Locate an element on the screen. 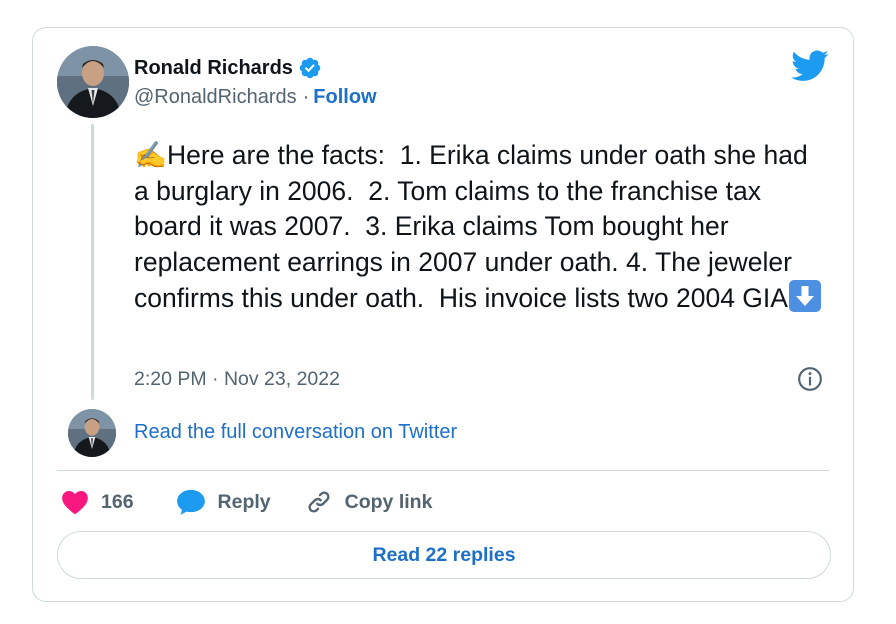 This screenshot has height=624, width=896. like-button: 166 is located at coordinates (97, 502).